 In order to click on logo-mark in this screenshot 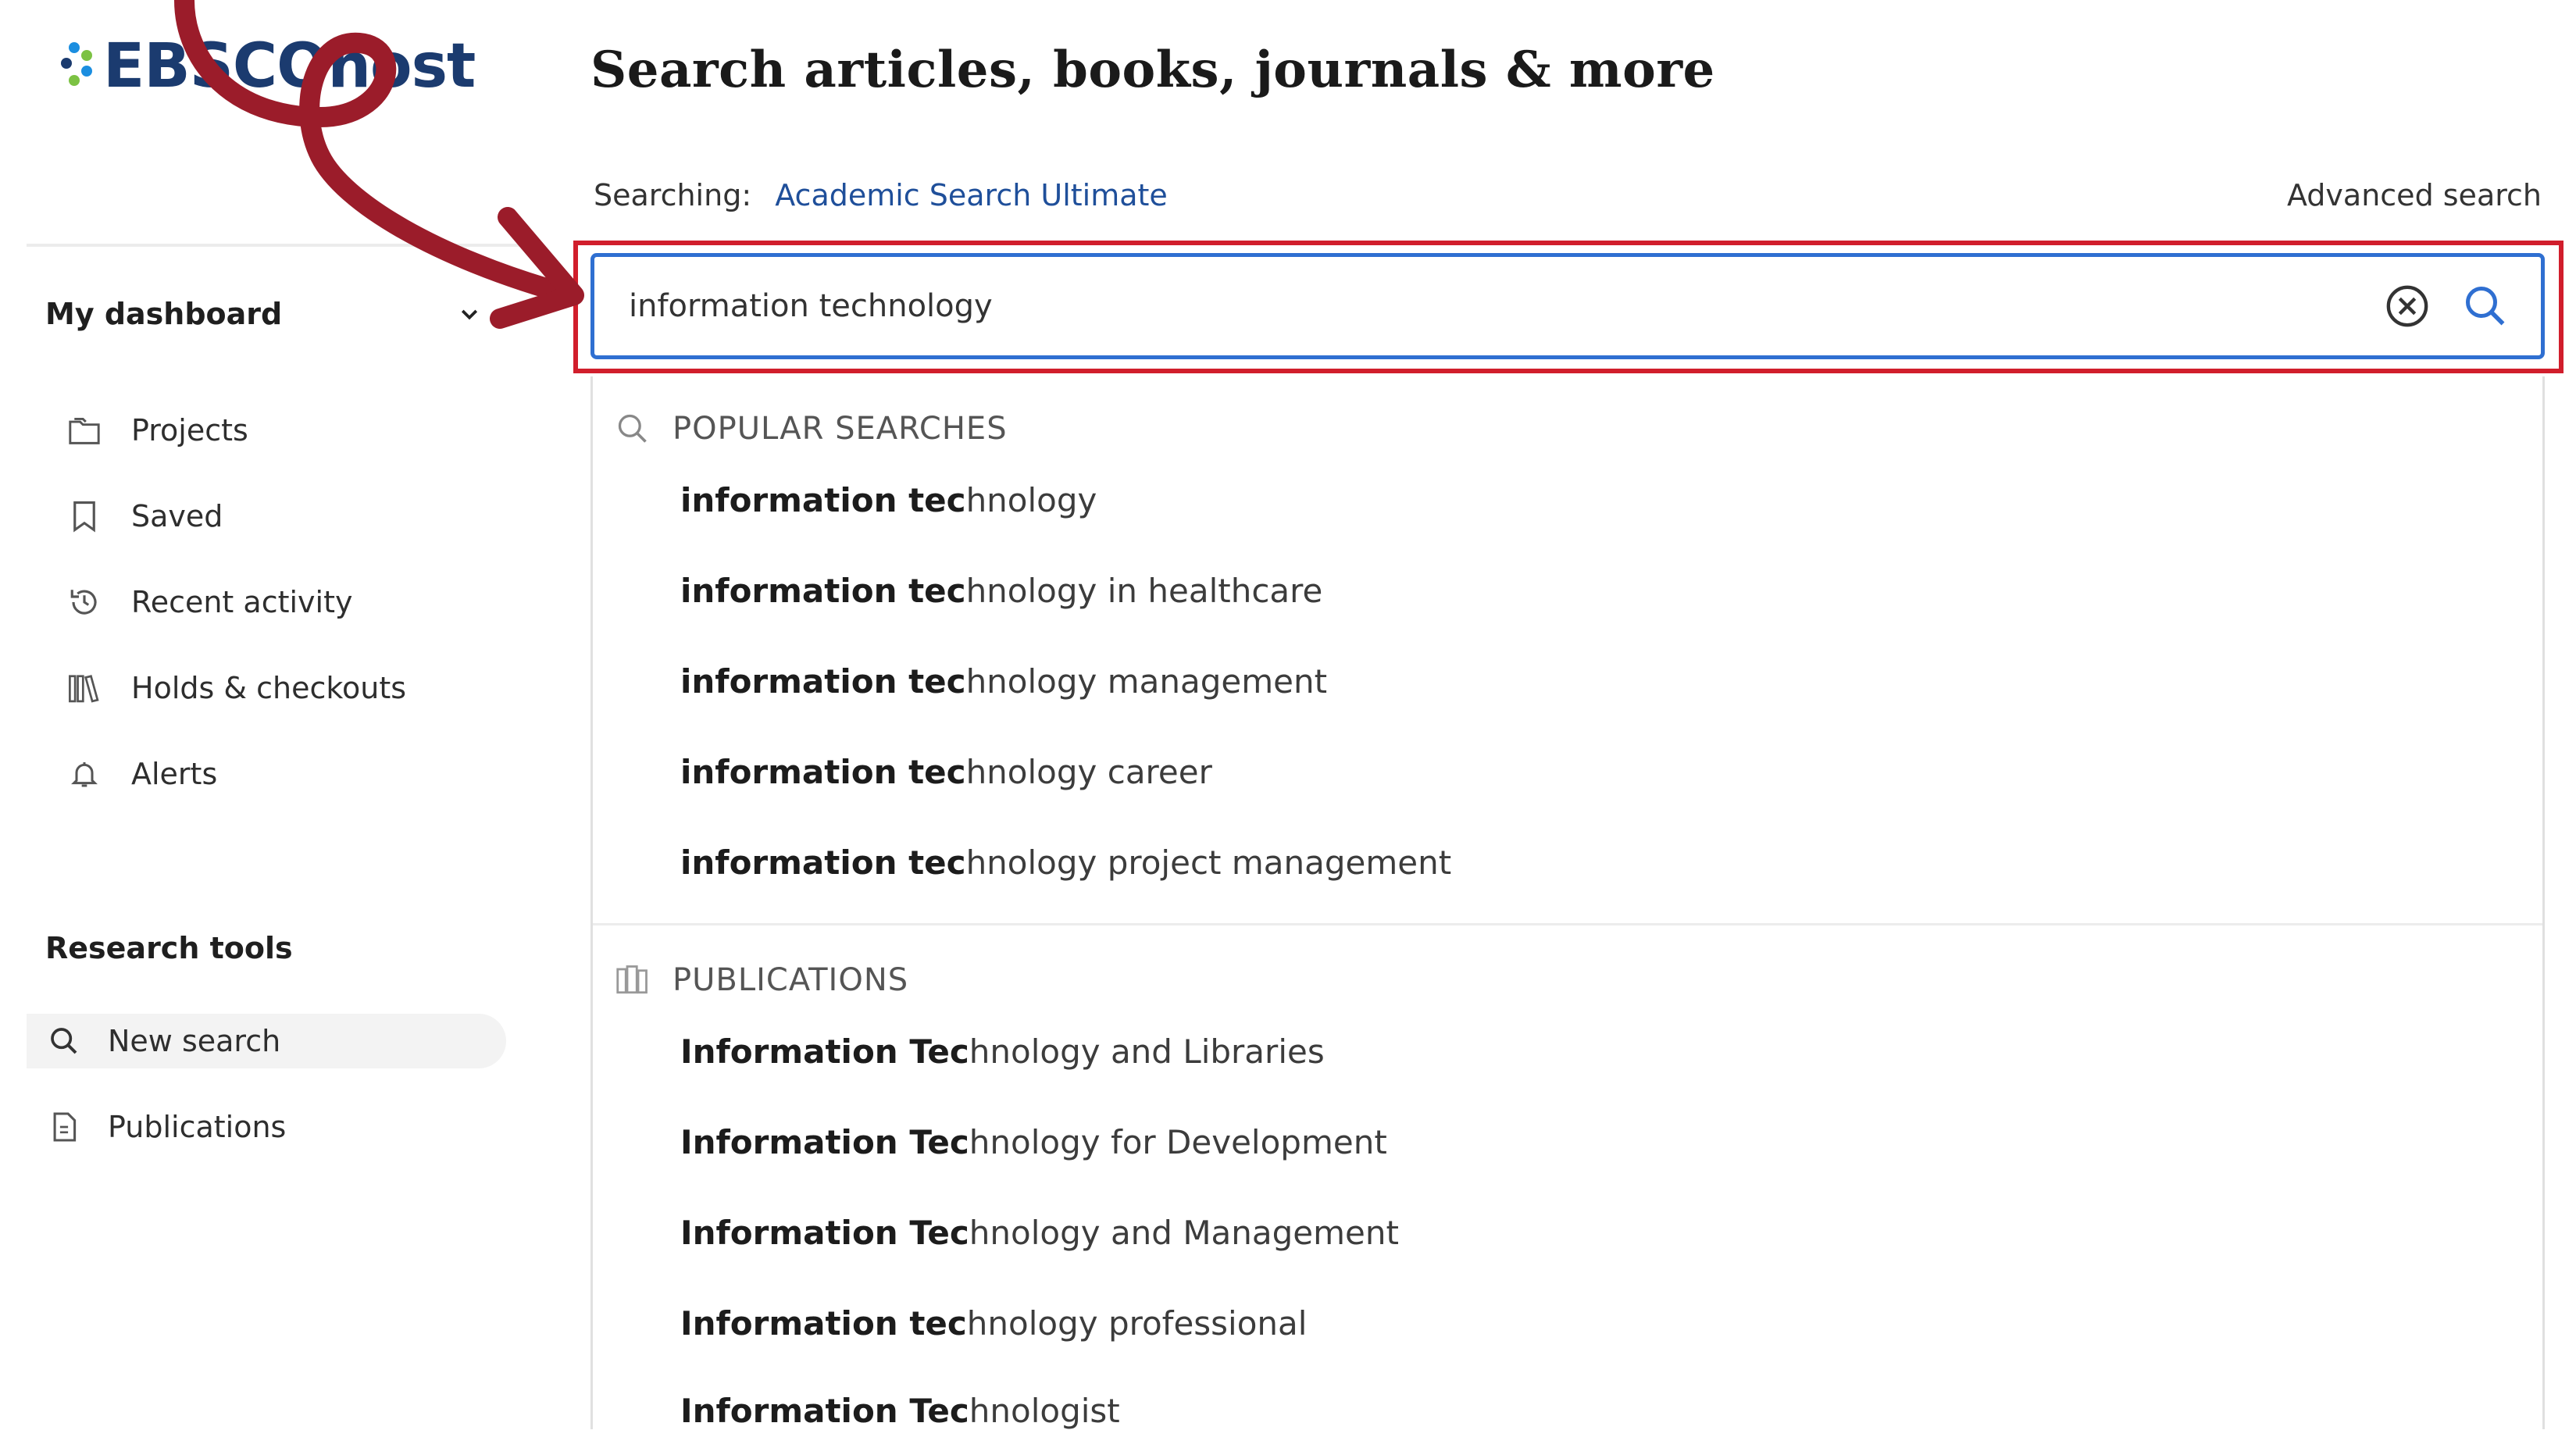, I will do `click(78, 66)`.